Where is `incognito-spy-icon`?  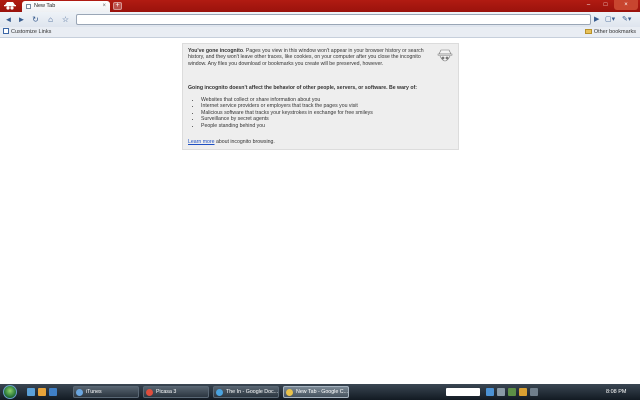 incognito-spy-icon is located at coordinates (445, 55).